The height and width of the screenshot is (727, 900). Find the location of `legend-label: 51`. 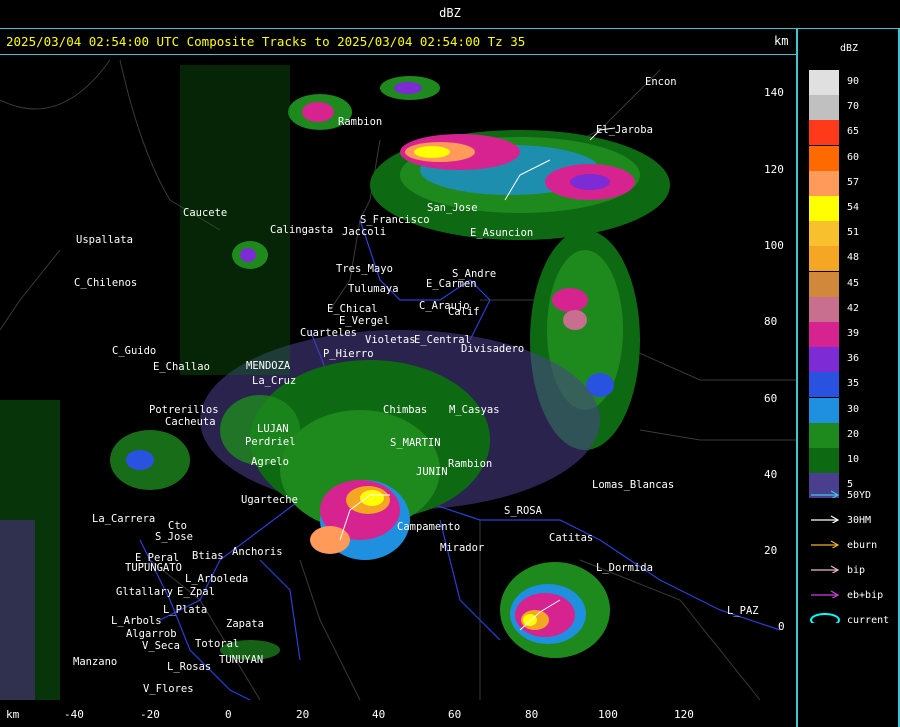

legend-label: 51 is located at coordinates (853, 233).